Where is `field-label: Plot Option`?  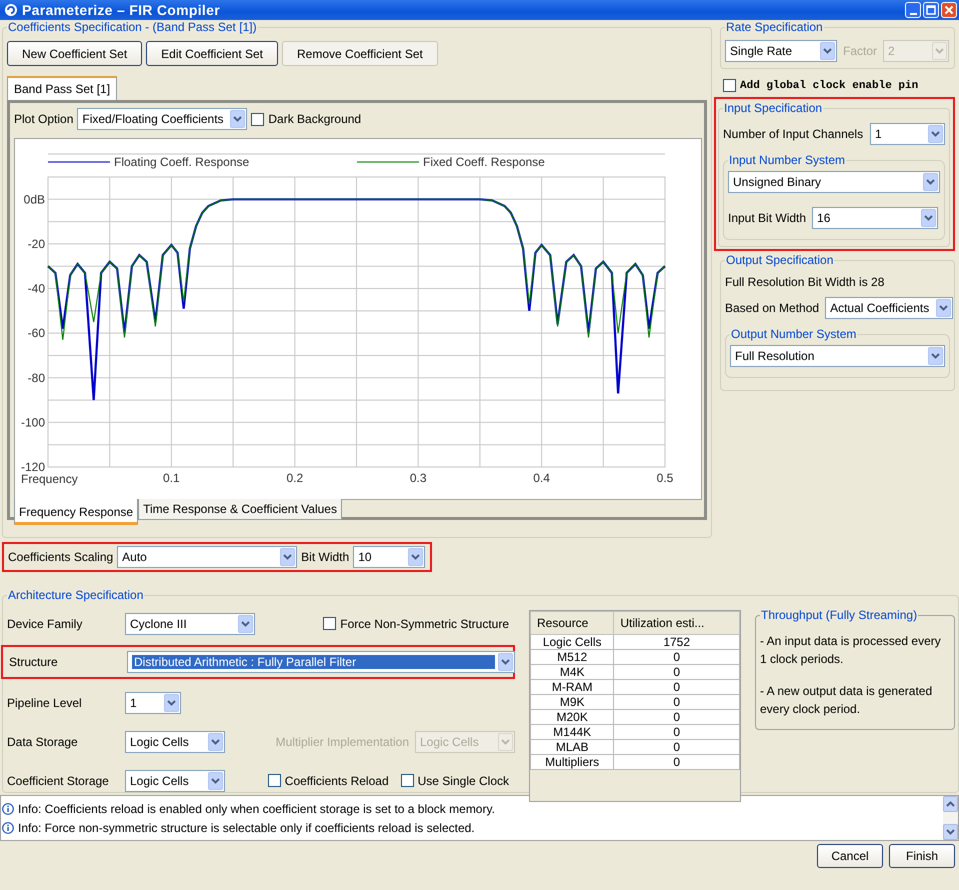
field-label: Plot Option is located at coordinates (44, 119).